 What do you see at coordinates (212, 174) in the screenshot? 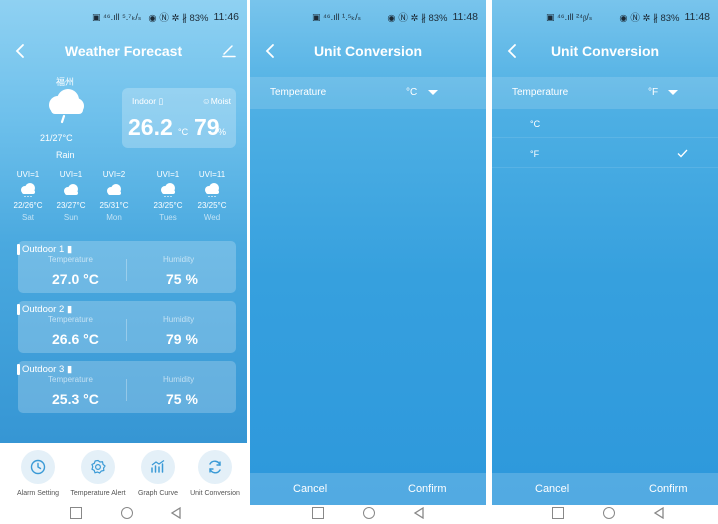
I see `uvi-value: UVI=11` at bounding box center [212, 174].